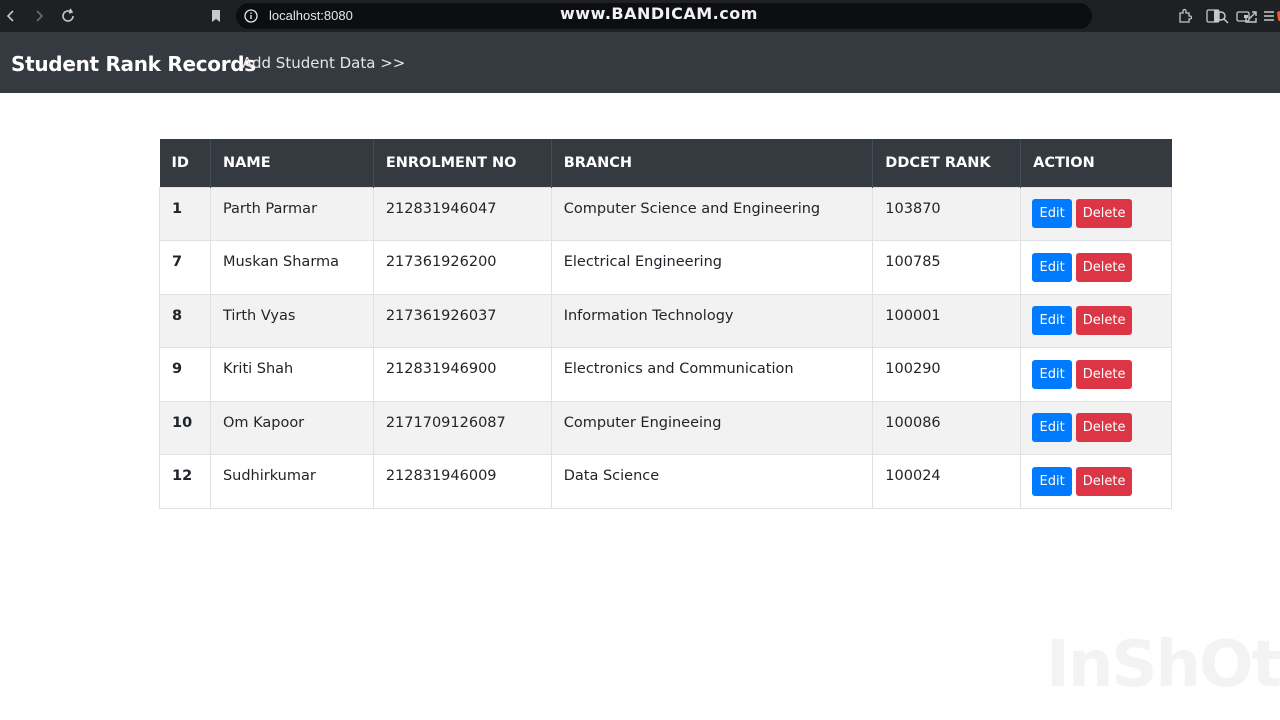  What do you see at coordinates (712, 427) in the screenshot?
I see `cell-branch: Computer Engineeing` at bounding box center [712, 427].